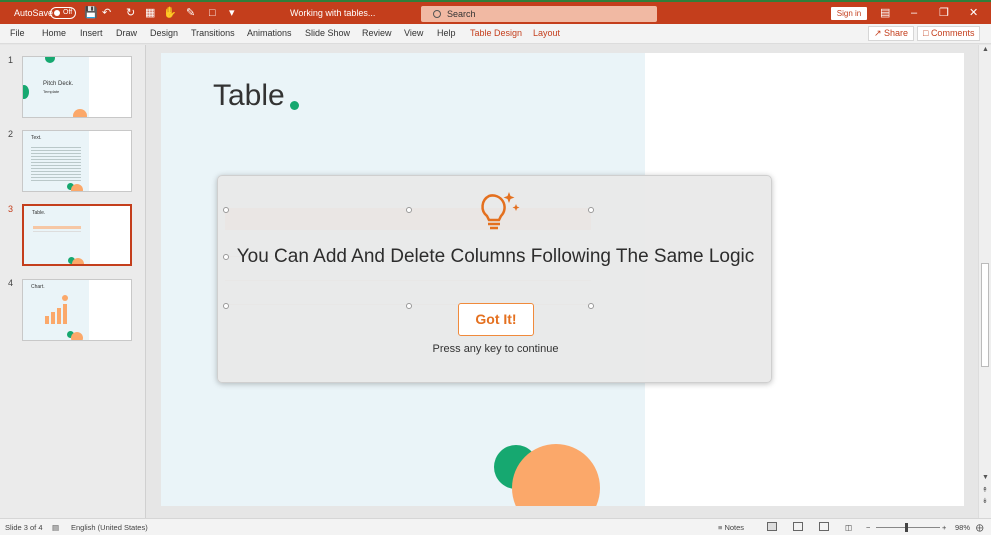 This screenshot has height=535, width=991. Describe the element at coordinates (63, 13) in the screenshot. I see `autosave-toggle: Off` at that location.